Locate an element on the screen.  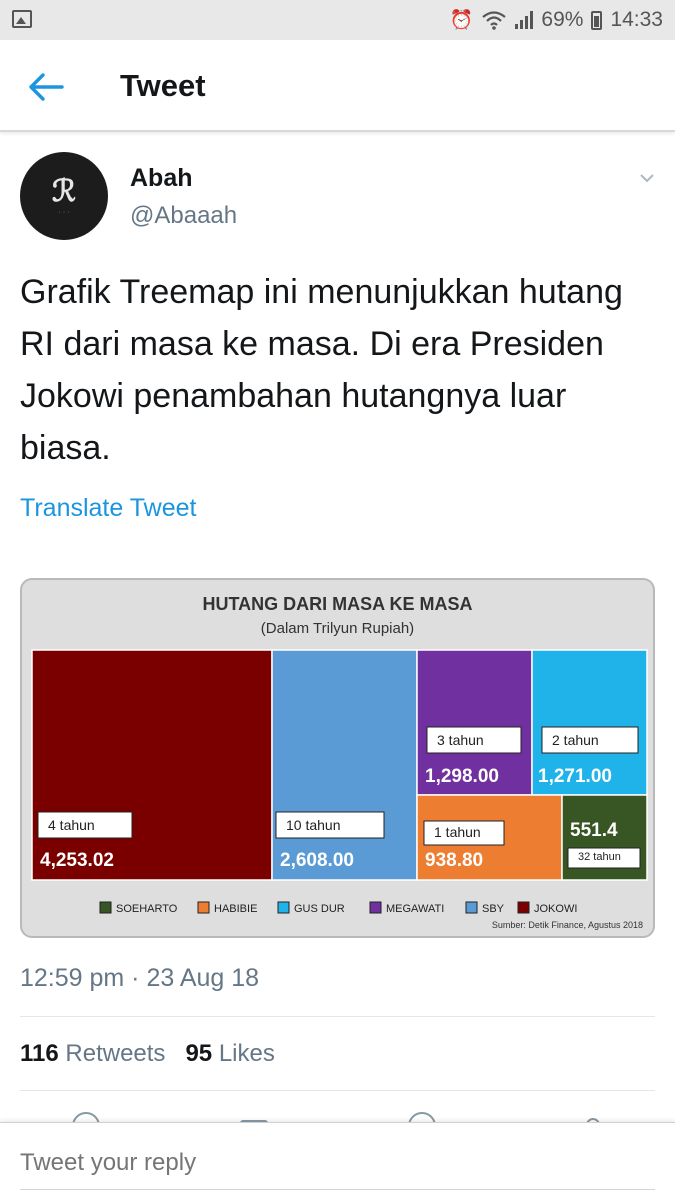
likes-label: Likes is located at coordinates (246, 1053).